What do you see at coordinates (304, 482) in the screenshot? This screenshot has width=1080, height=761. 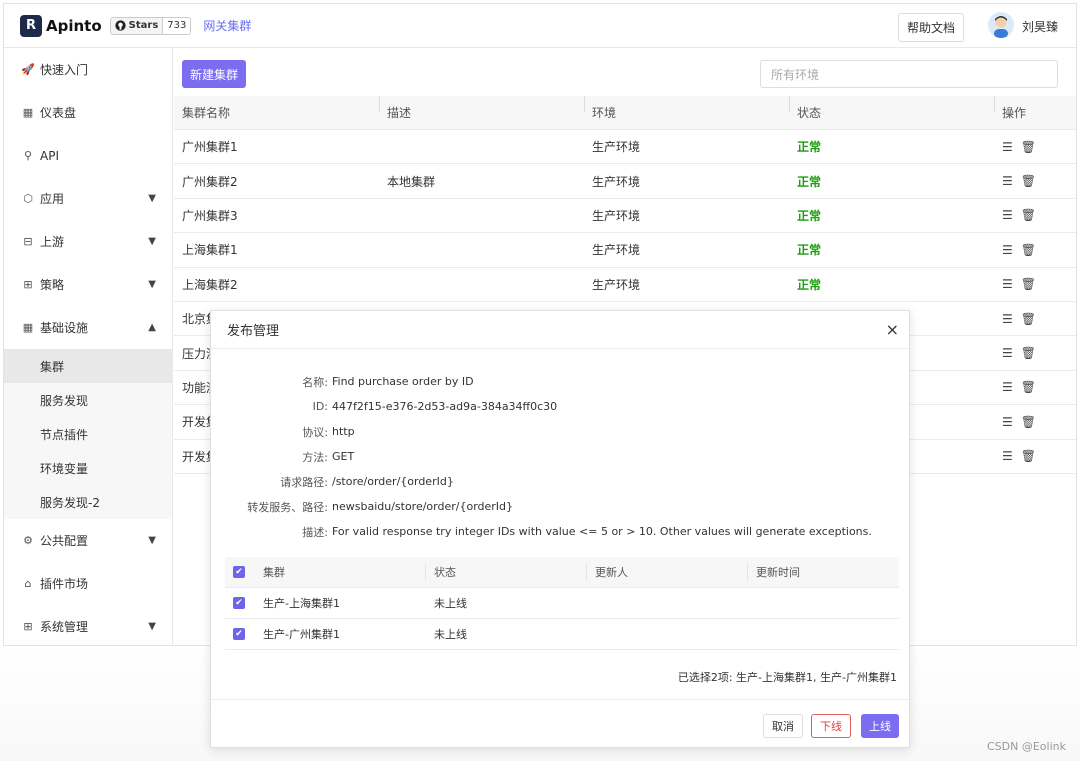 I see `info-label: 请求路径:` at bounding box center [304, 482].